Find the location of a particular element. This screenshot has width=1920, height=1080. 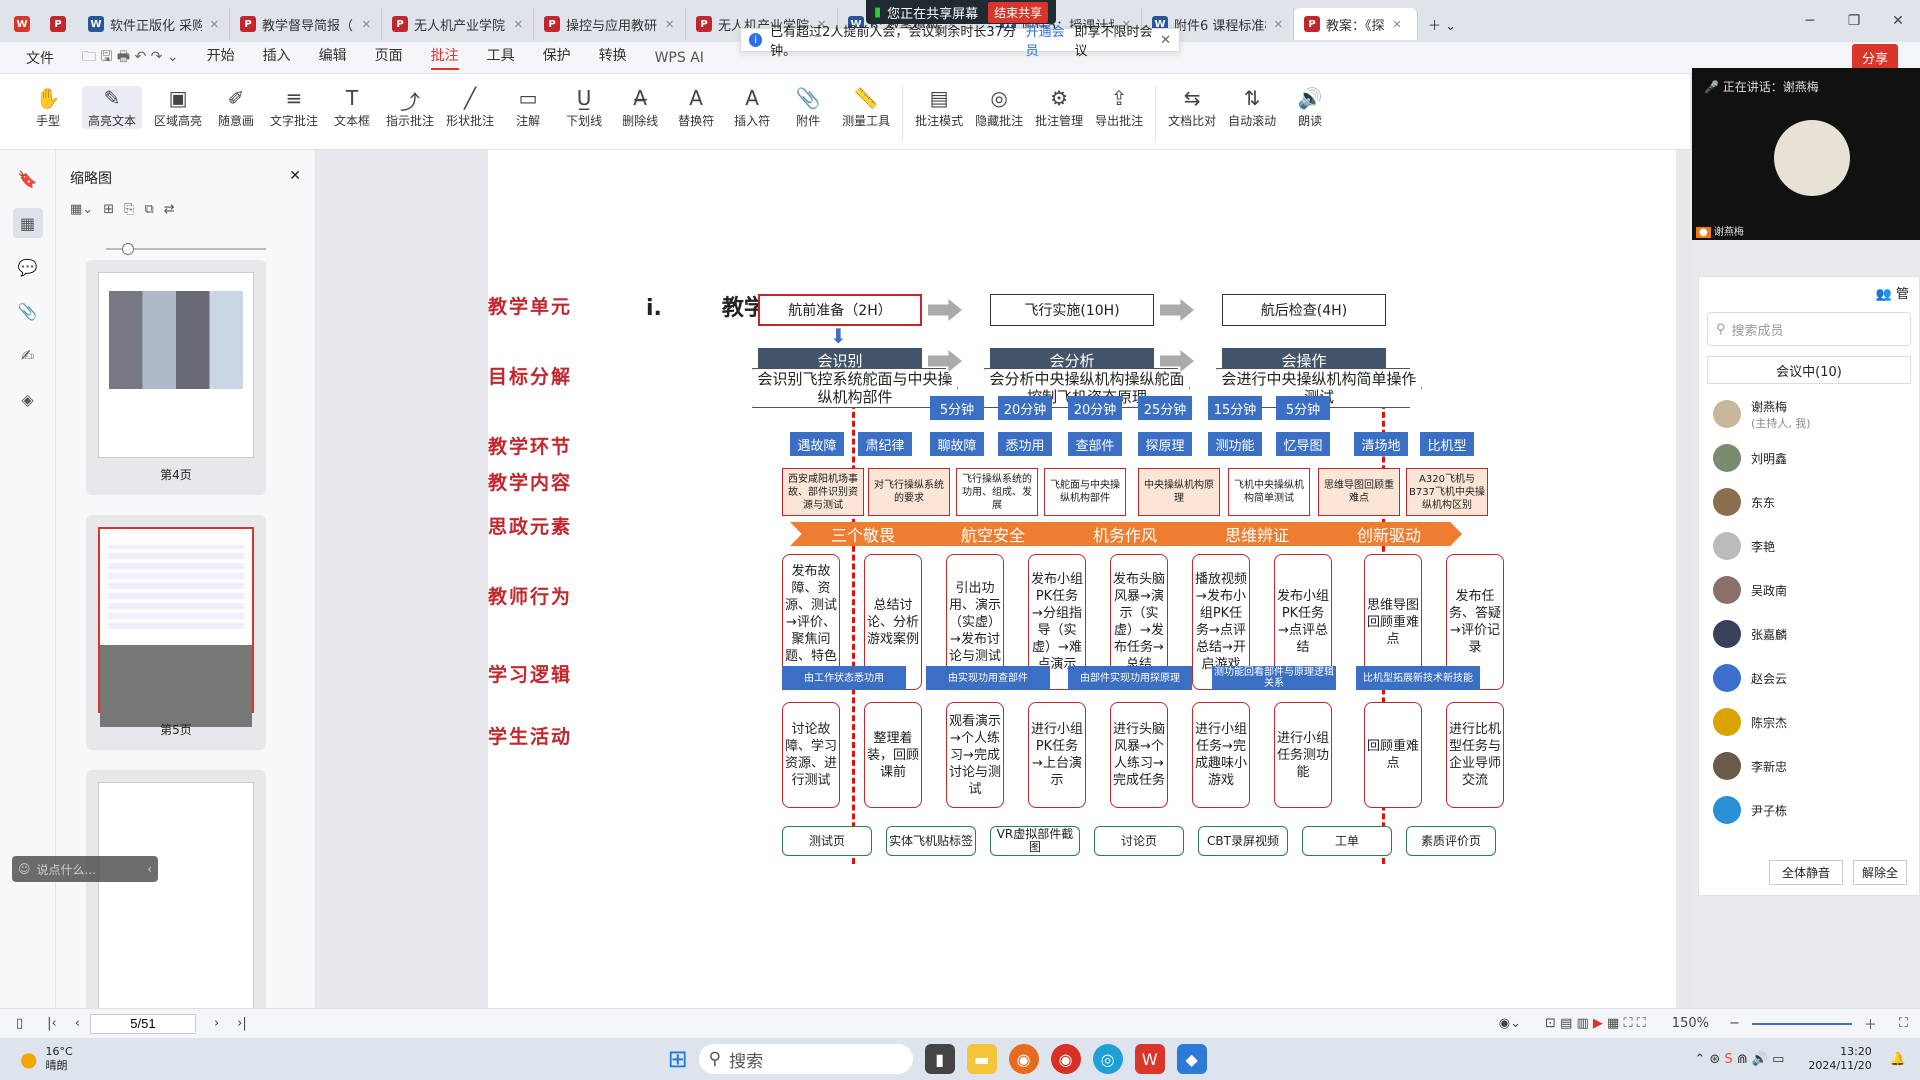

tool-2: ▣ 区域高亮 is located at coordinates (178, 107).